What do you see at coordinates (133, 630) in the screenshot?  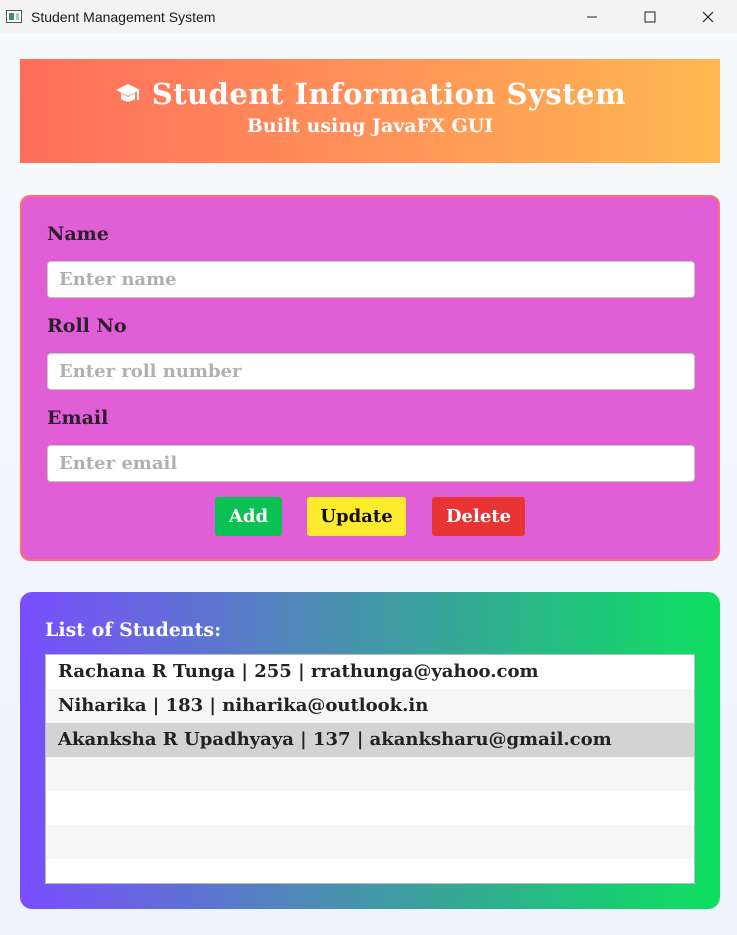 I see `students-list-title: List of Students:` at bounding box center [133, 630].